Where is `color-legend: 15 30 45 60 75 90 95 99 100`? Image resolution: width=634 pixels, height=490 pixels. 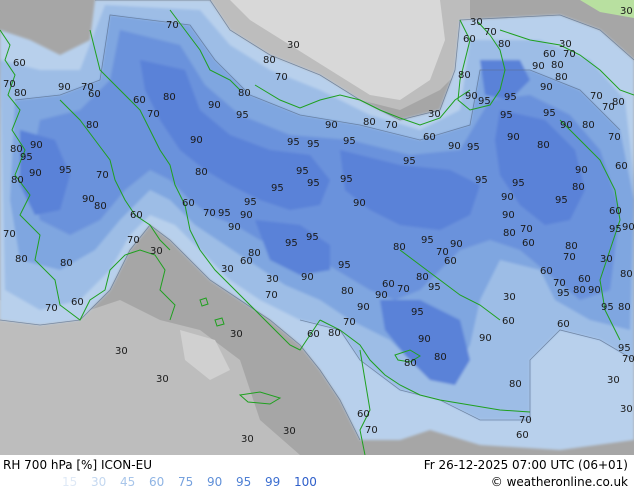 color-legend: 15 30 45 60 75 90 95 99 100 is located at coordinates (192, 482).